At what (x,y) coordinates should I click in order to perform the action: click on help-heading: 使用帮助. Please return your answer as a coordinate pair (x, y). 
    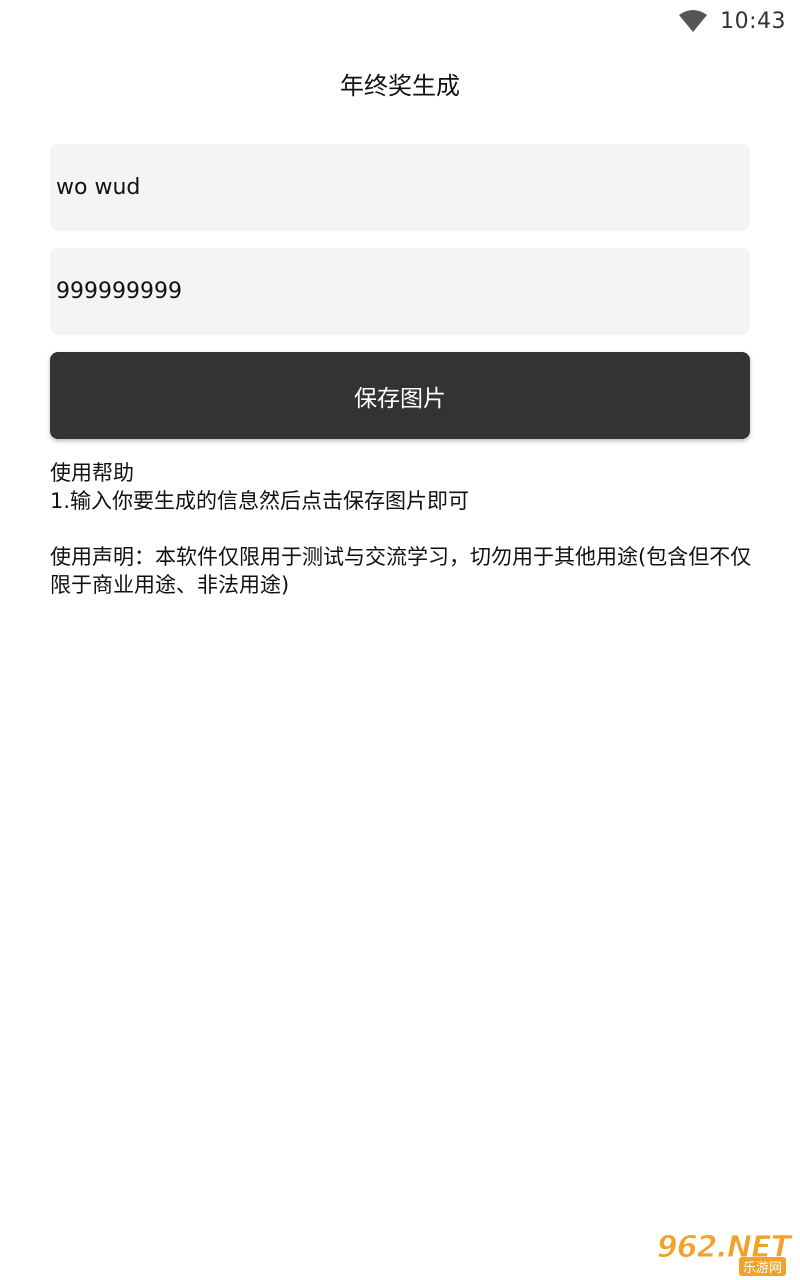
    Looking at the image, I should click on (92, 473).